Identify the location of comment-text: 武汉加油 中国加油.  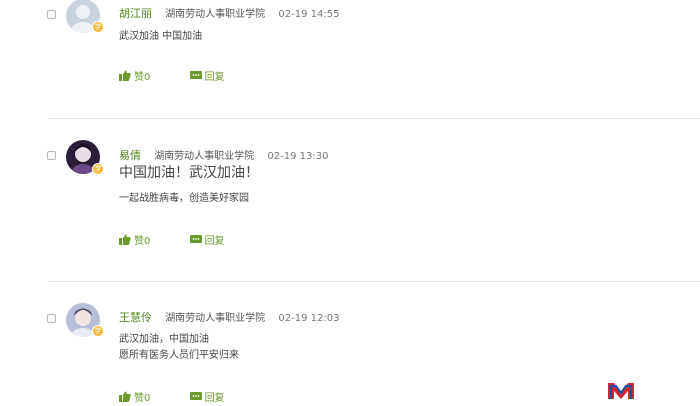
(161, 36).